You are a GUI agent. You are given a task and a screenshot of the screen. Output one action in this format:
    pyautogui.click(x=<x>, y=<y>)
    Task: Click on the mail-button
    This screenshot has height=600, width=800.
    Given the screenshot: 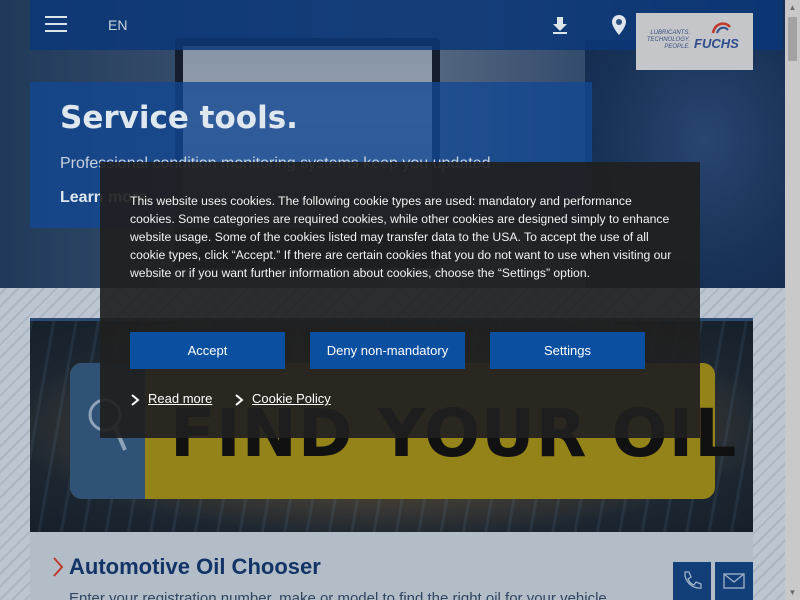 What is the action you would take?
    pyautogui.click(x=734, y=581)
    